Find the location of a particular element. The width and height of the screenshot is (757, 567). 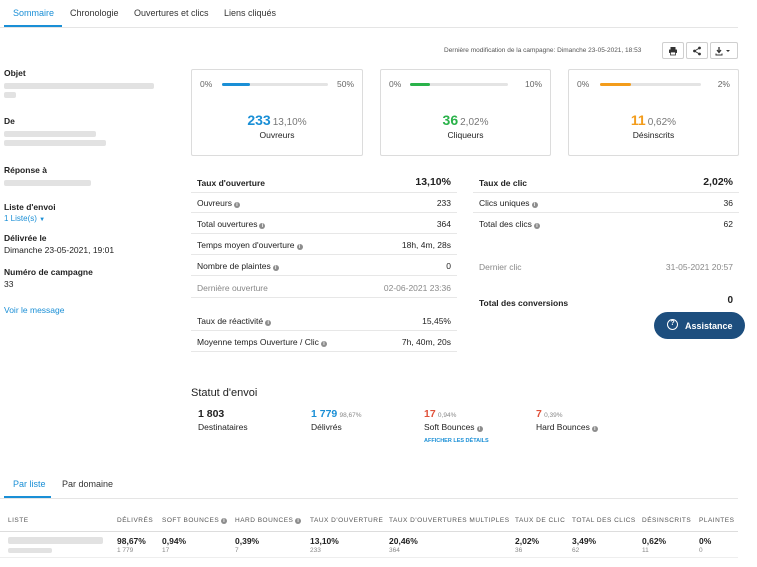

click-row-dernier: Dernier clic 31-05-2021 20:57 is located at coordinates (606, 267).